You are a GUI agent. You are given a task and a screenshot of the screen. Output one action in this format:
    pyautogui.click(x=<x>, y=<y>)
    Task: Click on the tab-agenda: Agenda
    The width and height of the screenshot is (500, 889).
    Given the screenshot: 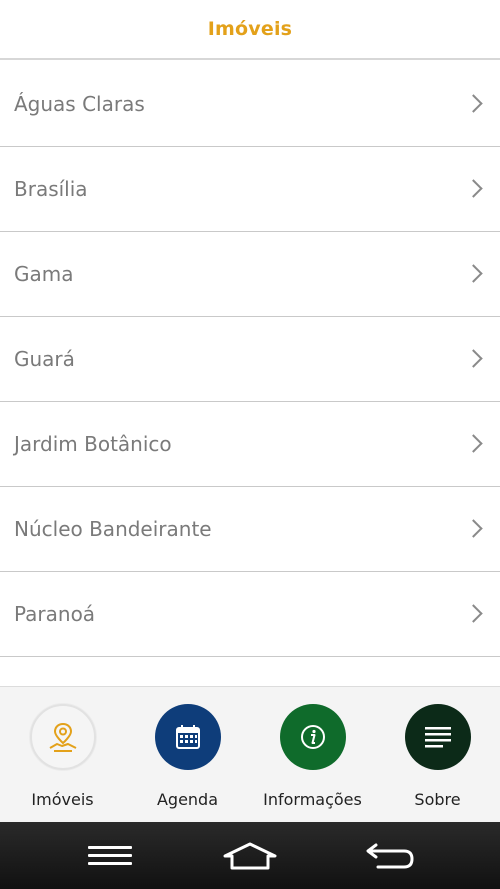 What is the action you would take?
    pyautogui.click(x=187, y=755)
    